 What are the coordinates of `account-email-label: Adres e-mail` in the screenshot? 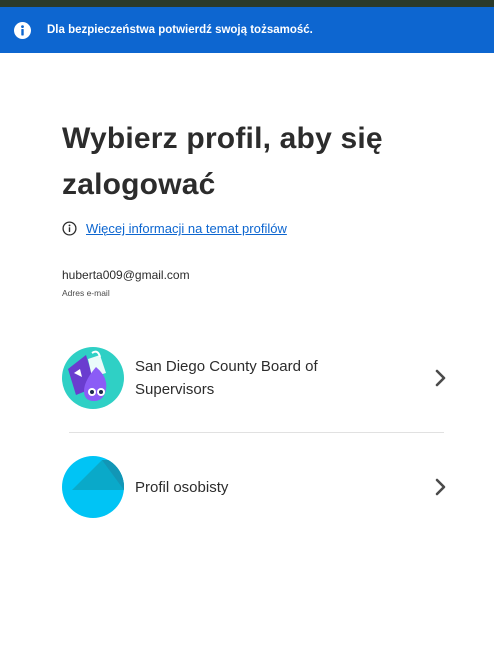 It's located at (86, 293).